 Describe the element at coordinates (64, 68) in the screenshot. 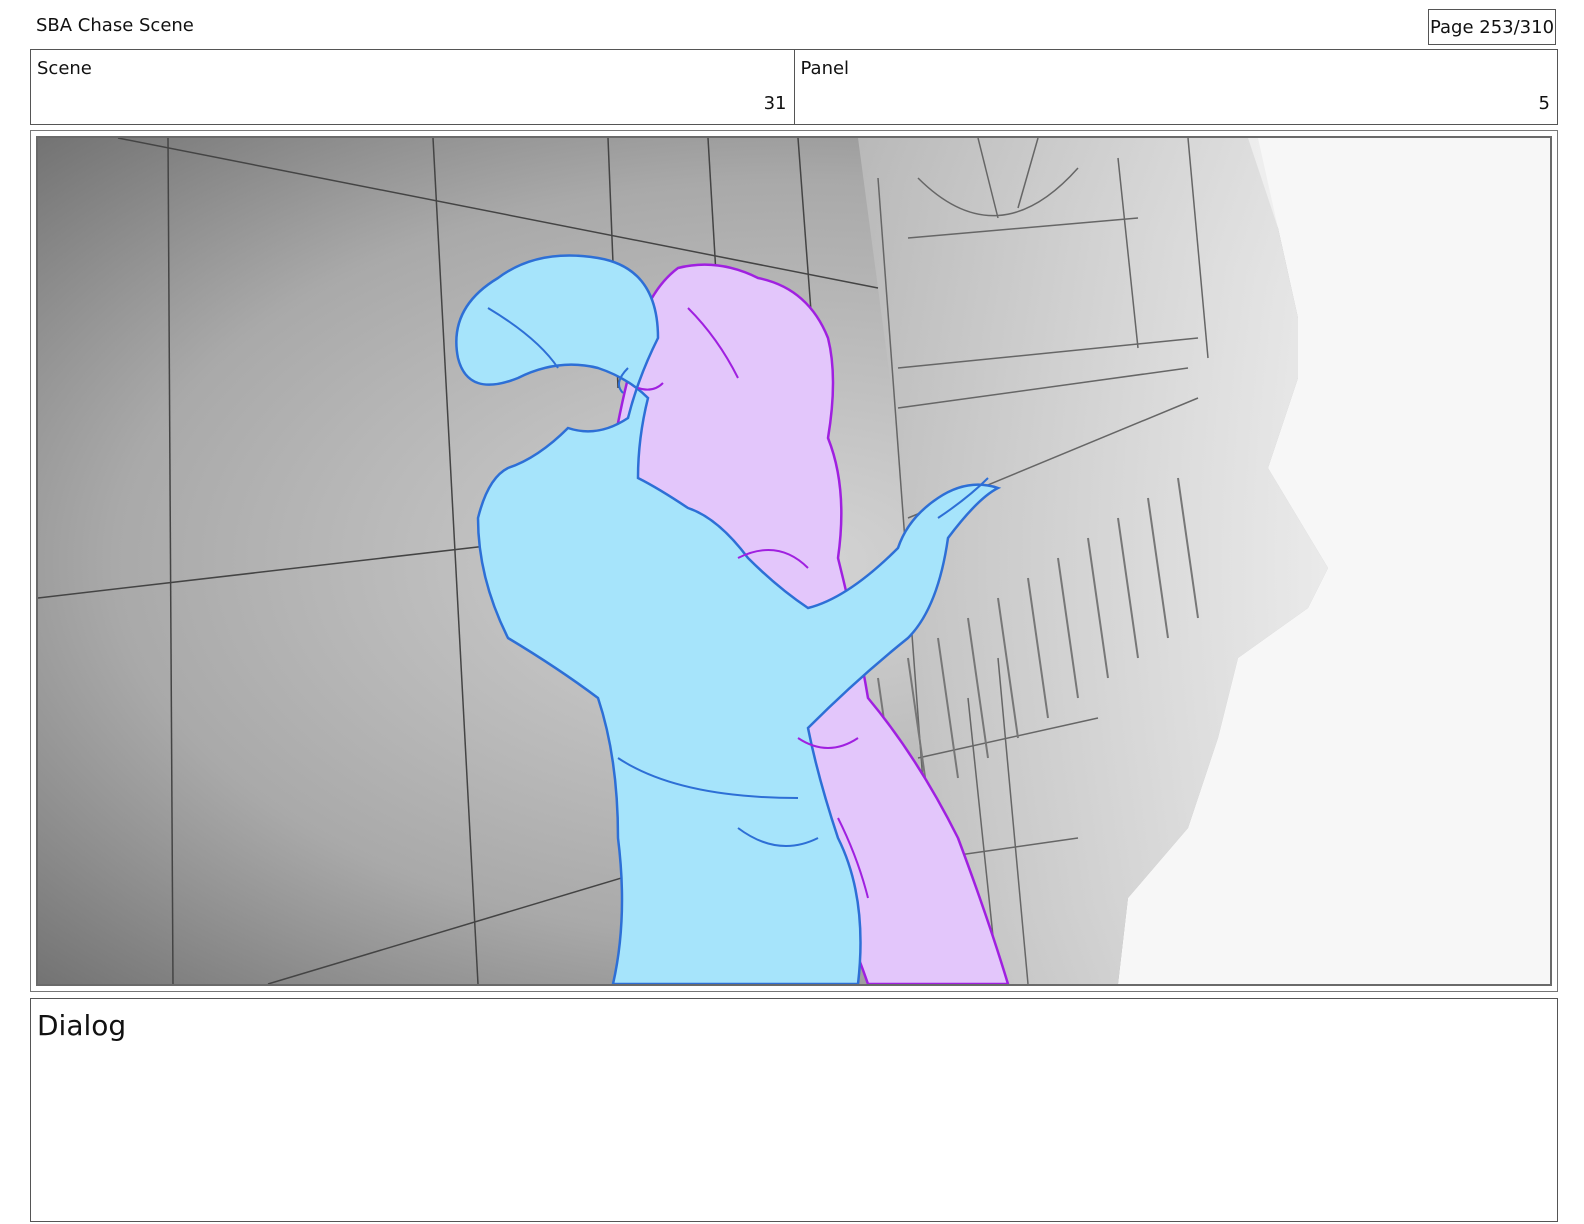

I see `scene-label: Scene` at that location.